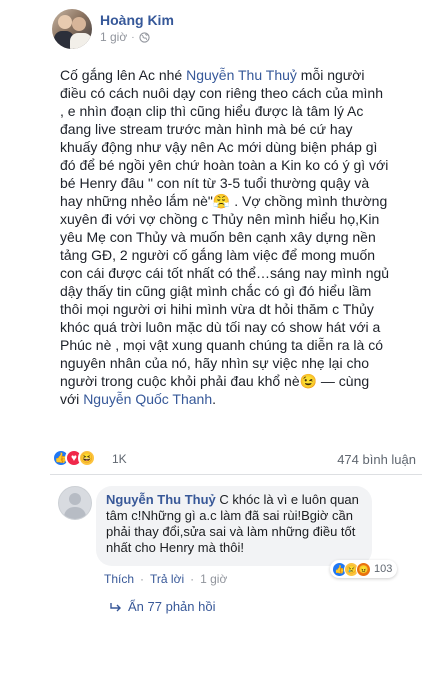 This screenshot has height=687, width=445. What do you see at coordinates (87, 458) in the screenshot?
I see `haha-icon: 😆` at bounding box center [87, 458].